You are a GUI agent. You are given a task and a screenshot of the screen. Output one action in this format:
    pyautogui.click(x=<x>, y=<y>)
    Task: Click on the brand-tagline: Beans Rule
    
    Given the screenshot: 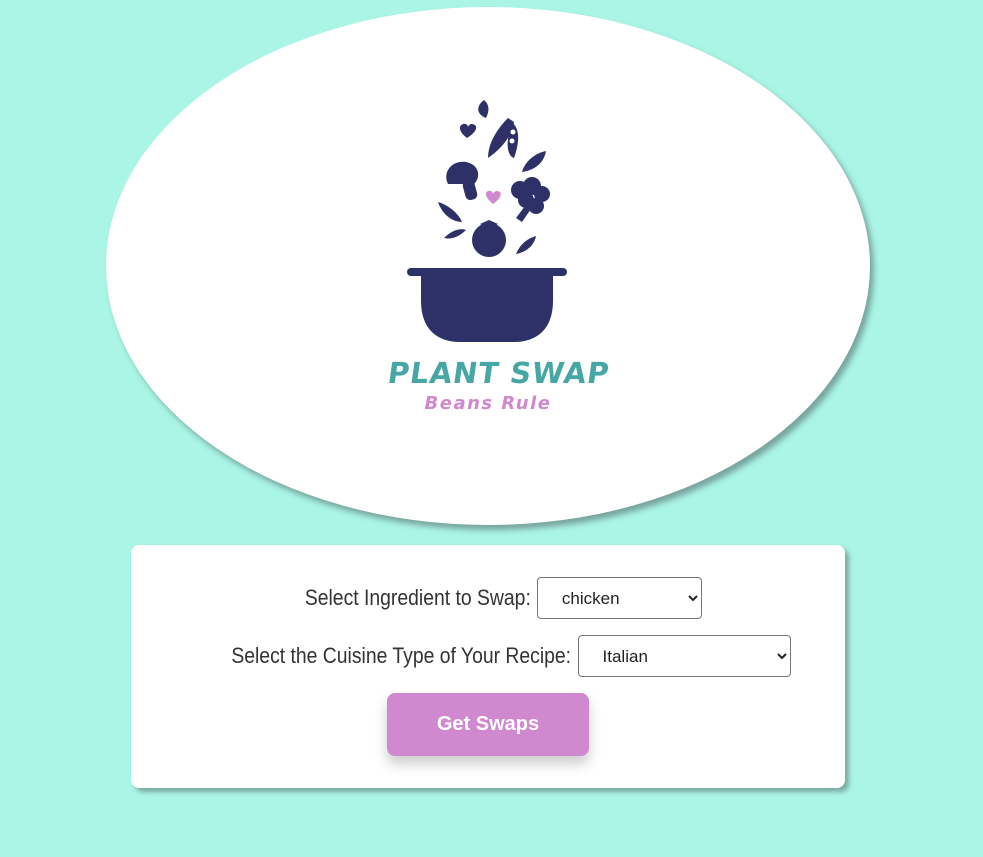 What is the action you would take?
    pyautogui.click(x=488, y=403)
    